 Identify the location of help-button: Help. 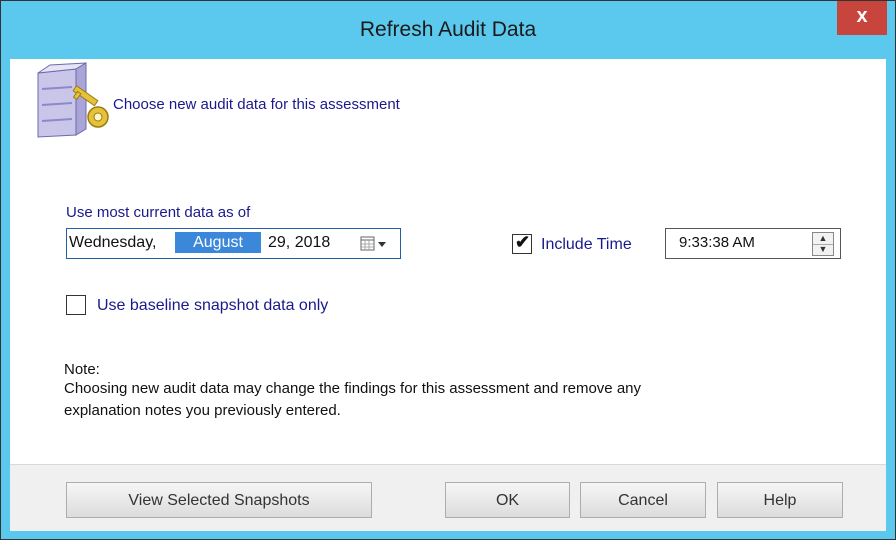
(780, 500).